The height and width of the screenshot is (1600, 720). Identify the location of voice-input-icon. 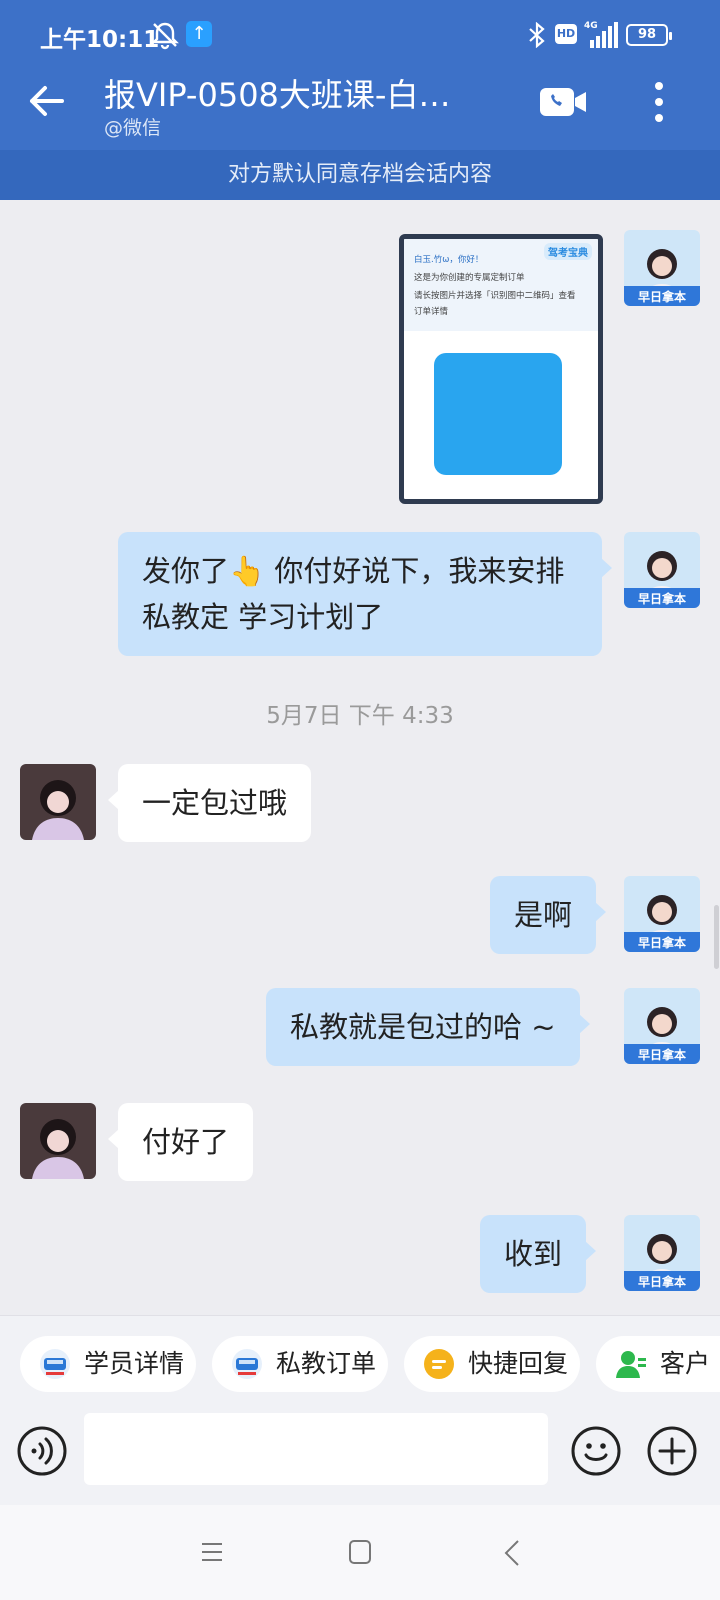
(42, 1451).